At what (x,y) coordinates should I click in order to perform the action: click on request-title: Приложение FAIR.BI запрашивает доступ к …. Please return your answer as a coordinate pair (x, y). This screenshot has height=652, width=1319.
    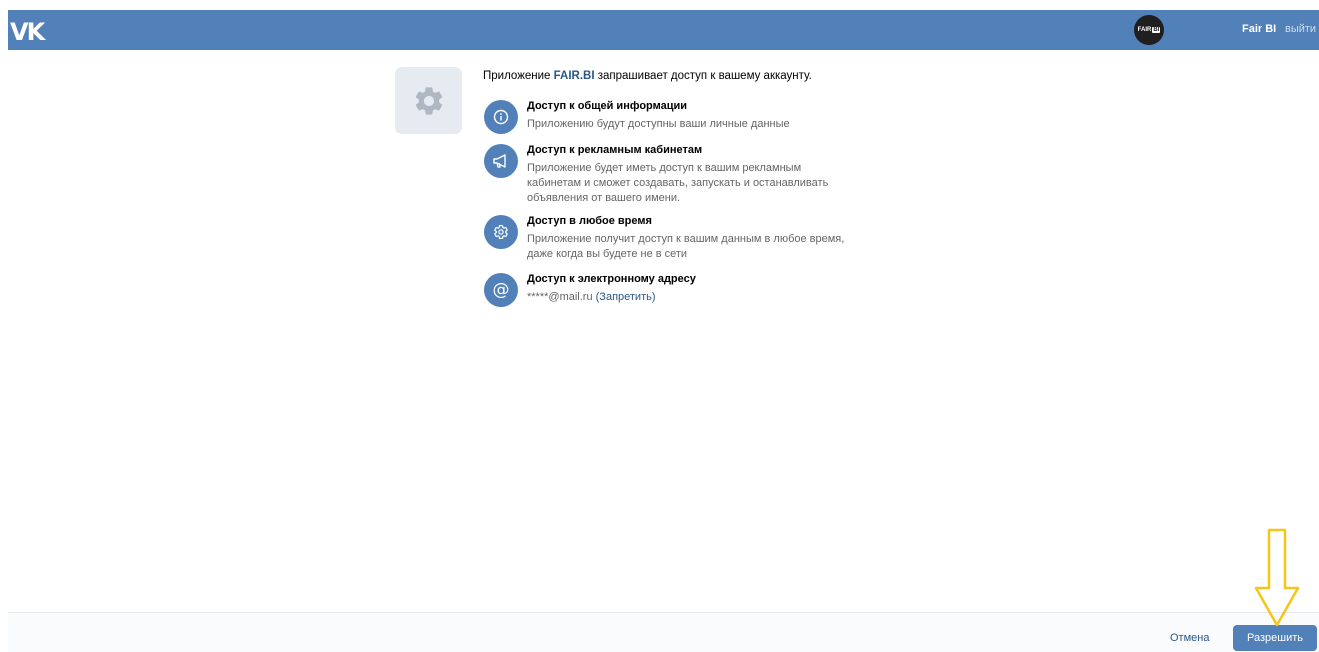
    Looking at the image, I should click on (647, 76).